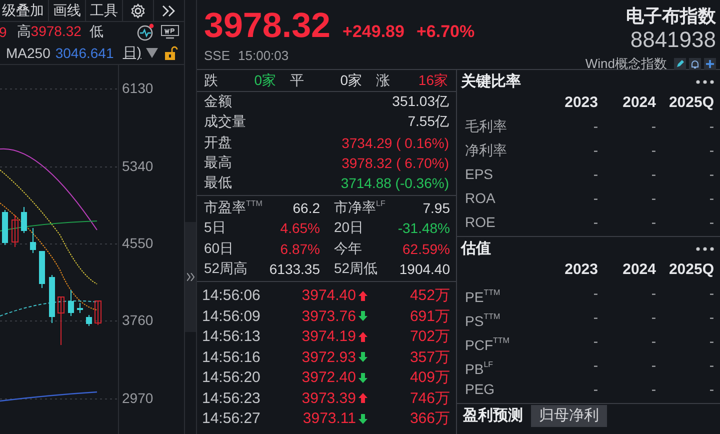 The height and width of the screenshot is (434, 720). I want to click on stat-label: 金额, so click(218, 102).